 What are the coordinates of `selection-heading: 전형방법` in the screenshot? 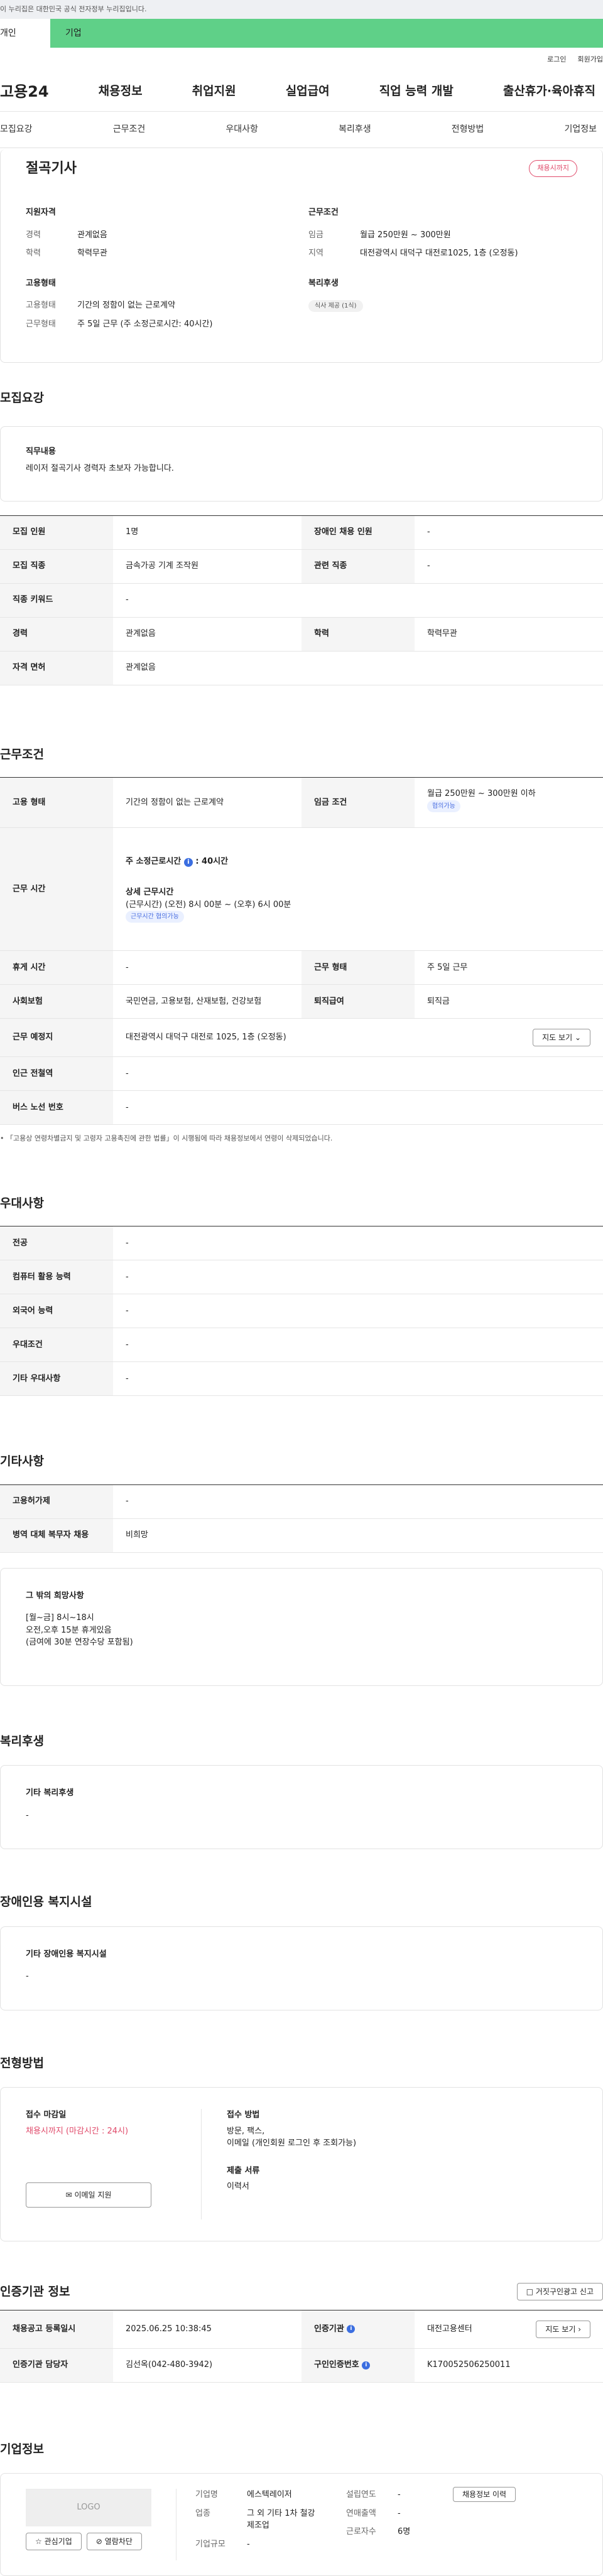 It's located at (22, 2063).